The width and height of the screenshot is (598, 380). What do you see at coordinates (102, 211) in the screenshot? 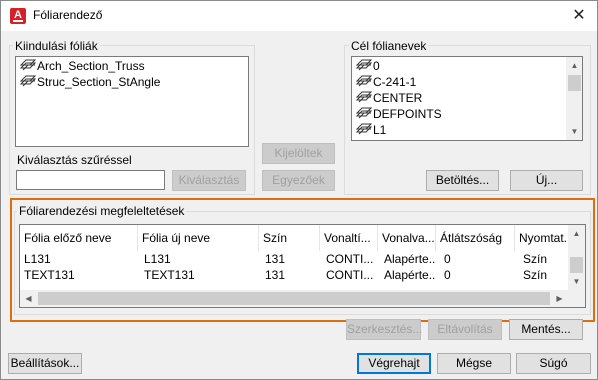
I see `mappings-label: Fóliarendezési megfeleltetések` at bounding box center [102, 211].